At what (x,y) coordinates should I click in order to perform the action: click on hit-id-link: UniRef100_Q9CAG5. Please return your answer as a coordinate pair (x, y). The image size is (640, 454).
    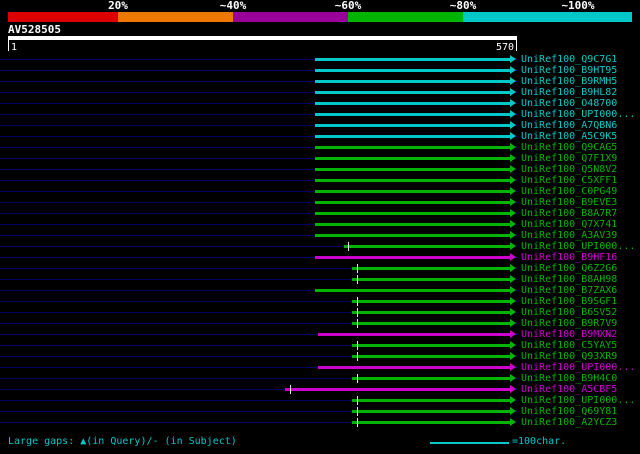
    Looking at the image, I should click on (569, 147).